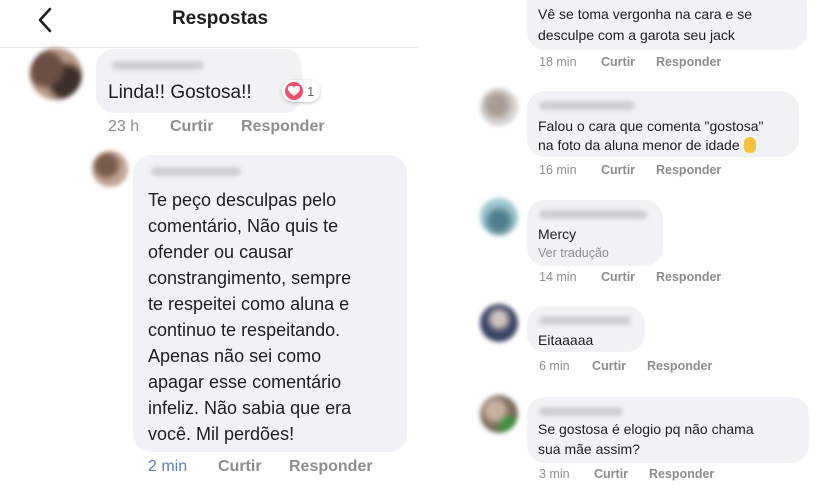  I want to click on comment-line: você. Mil perdões!, so click(221, 434).